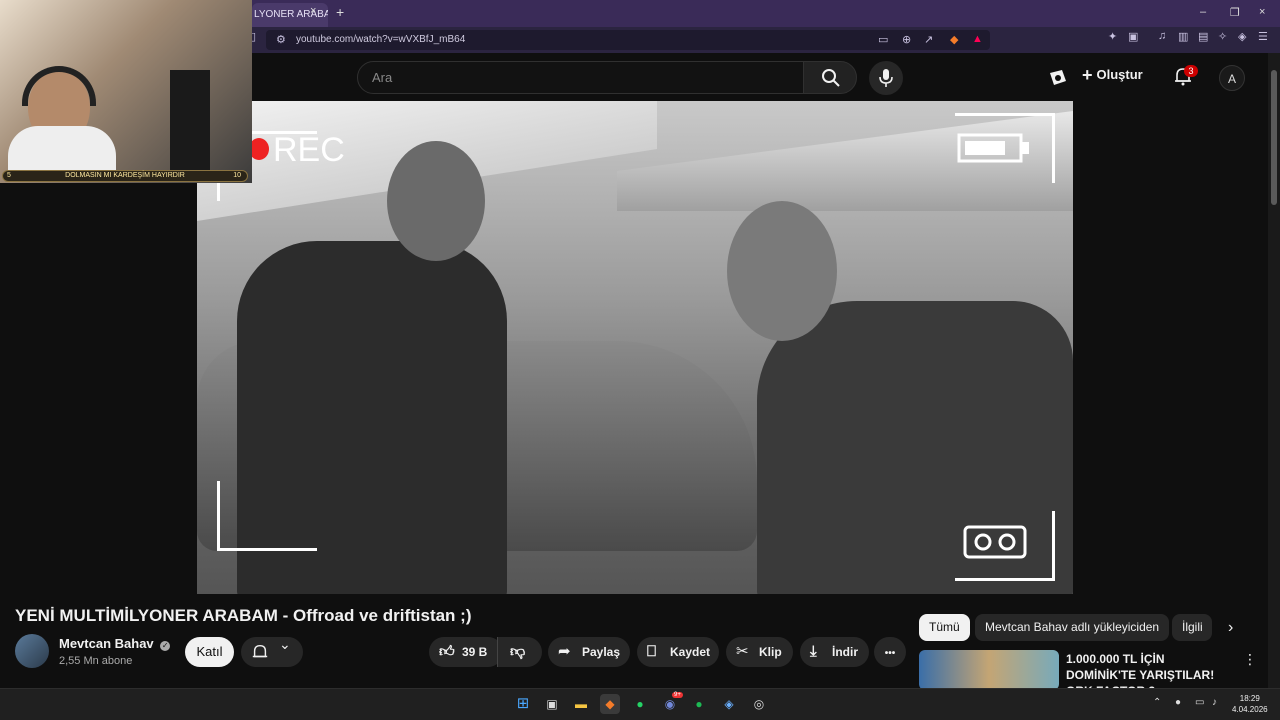  What do you see at coordinates (237, 175) in the screenshot?
I see `goal-right-value: 10` at bounding box center [237, 175].